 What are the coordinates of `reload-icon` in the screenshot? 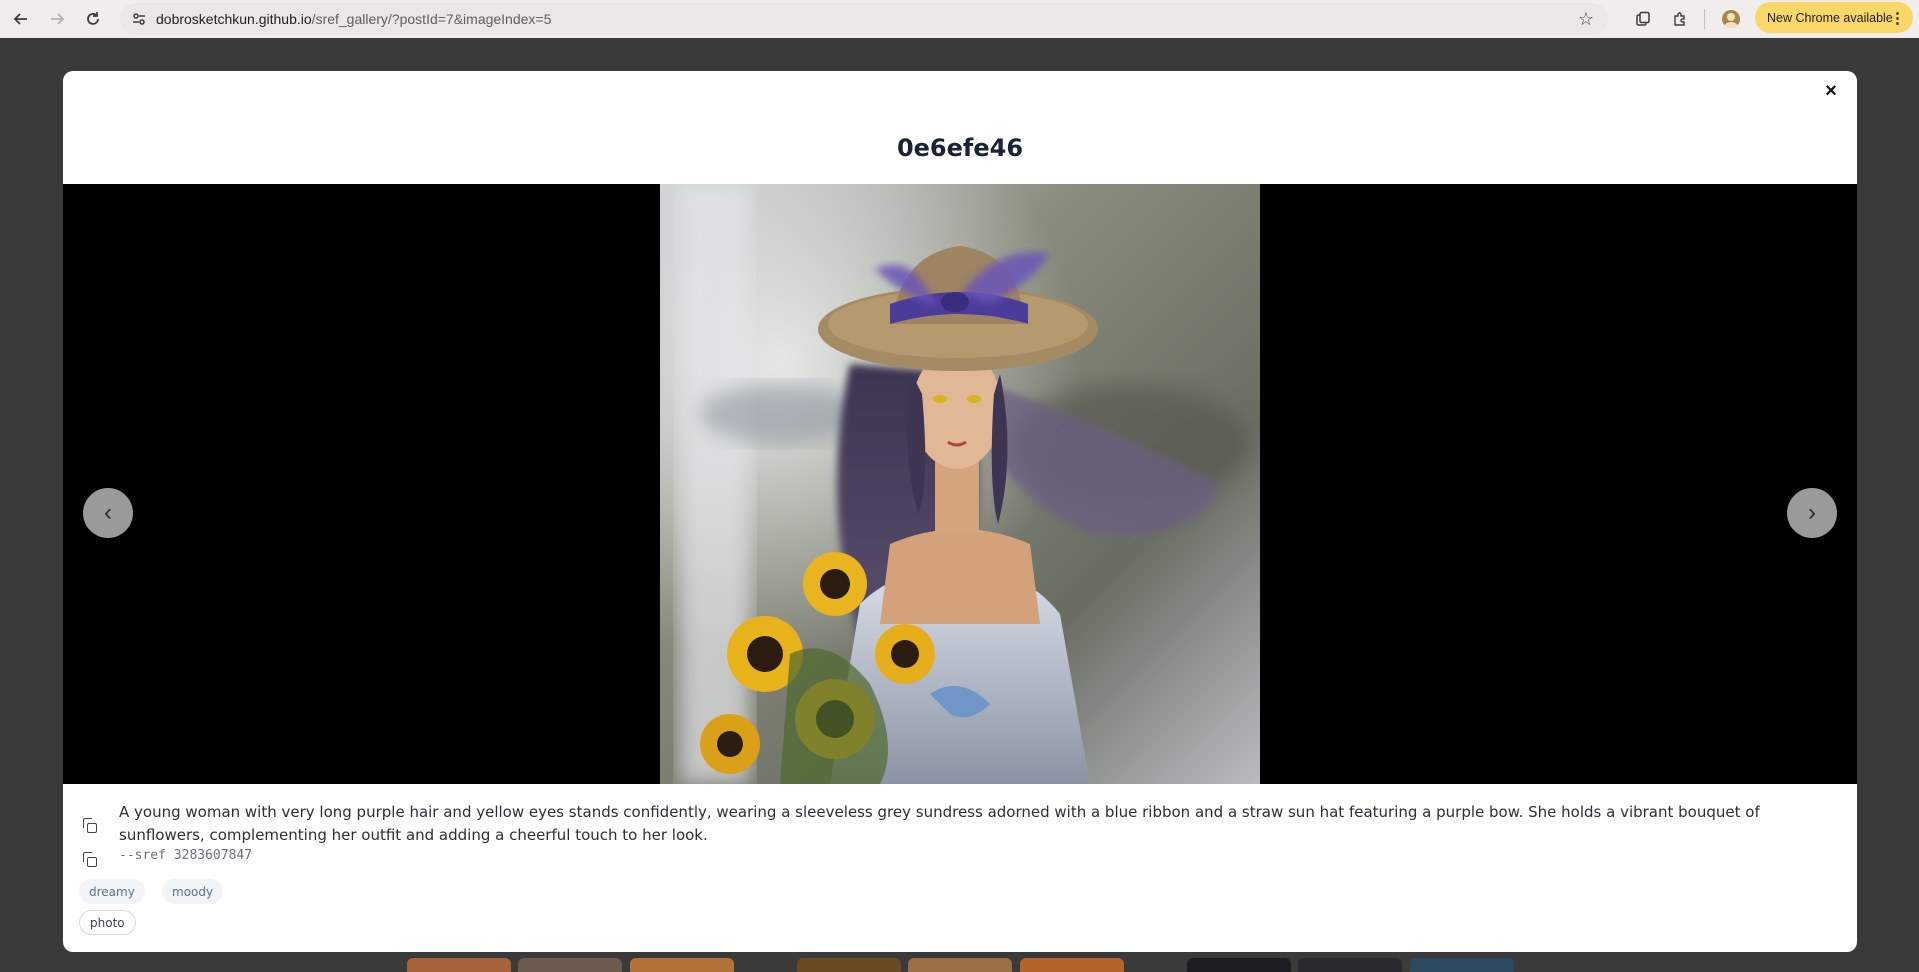 It's located at (93, 19).